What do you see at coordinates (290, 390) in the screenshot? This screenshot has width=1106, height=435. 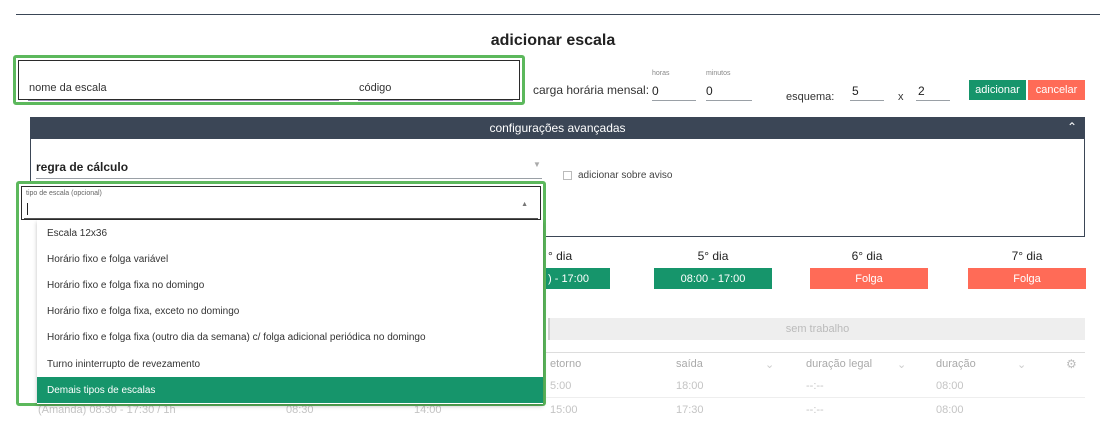 I see `schedule-type-option: Demais tipos de escalas` at bounding box center [290, 390].